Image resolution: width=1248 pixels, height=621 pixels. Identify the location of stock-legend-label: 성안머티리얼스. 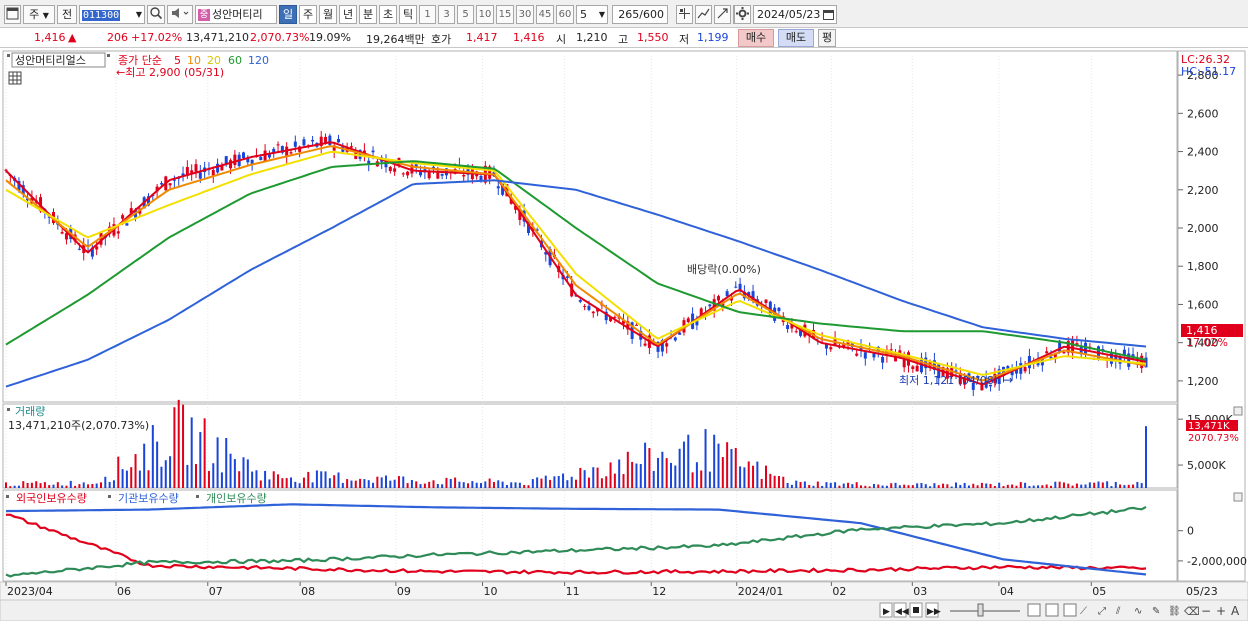
(50, 60).